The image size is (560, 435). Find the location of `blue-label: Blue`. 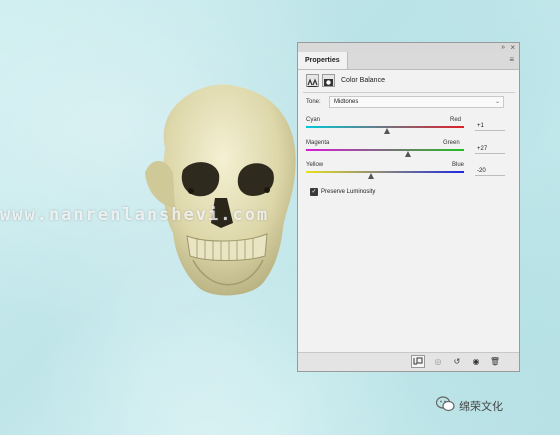

blue-label: Blue is located at coordinates (458, 165).